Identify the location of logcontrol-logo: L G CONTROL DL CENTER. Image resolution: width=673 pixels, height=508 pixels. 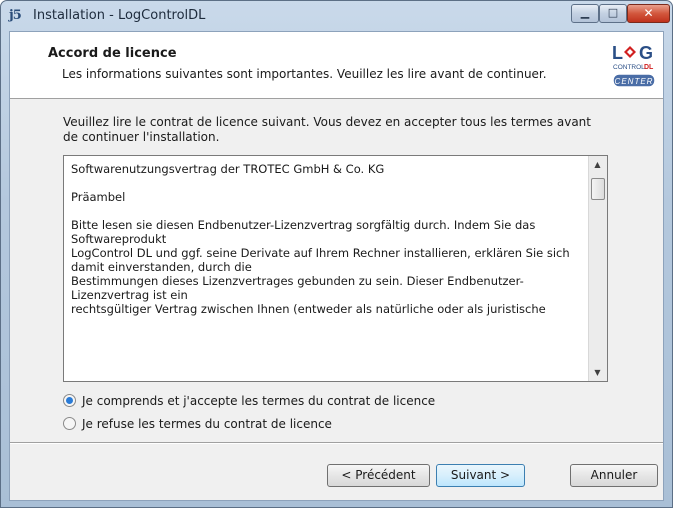
(634, 65).